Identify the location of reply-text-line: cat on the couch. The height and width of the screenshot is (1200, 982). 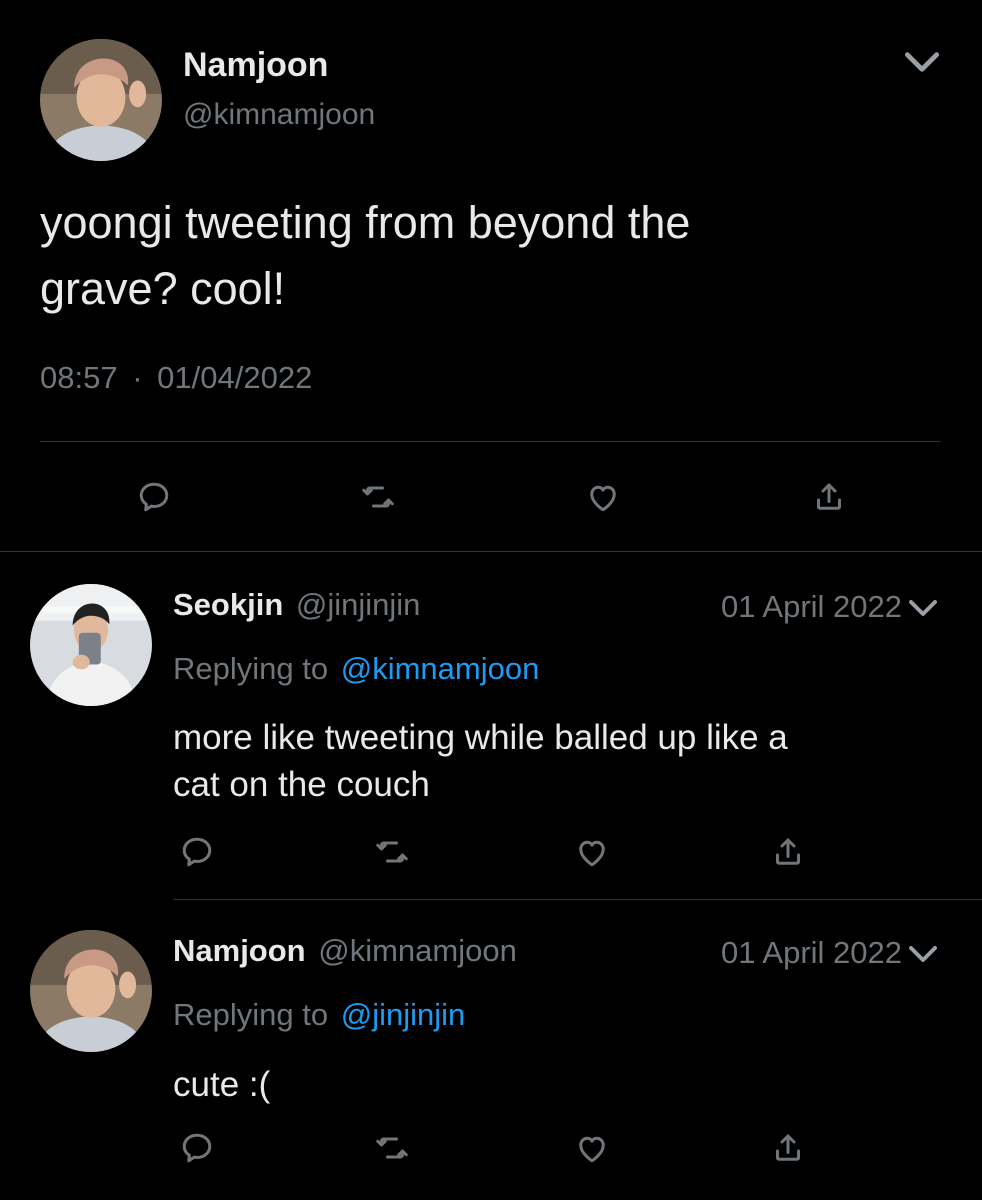
(301, 784).